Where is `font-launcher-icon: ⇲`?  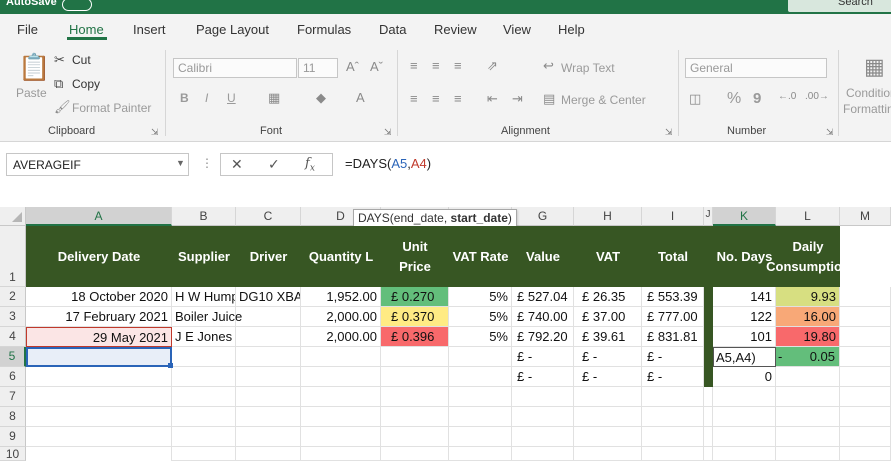 font-launcher-icon: ⇲ is located at coordinates (388, 132).